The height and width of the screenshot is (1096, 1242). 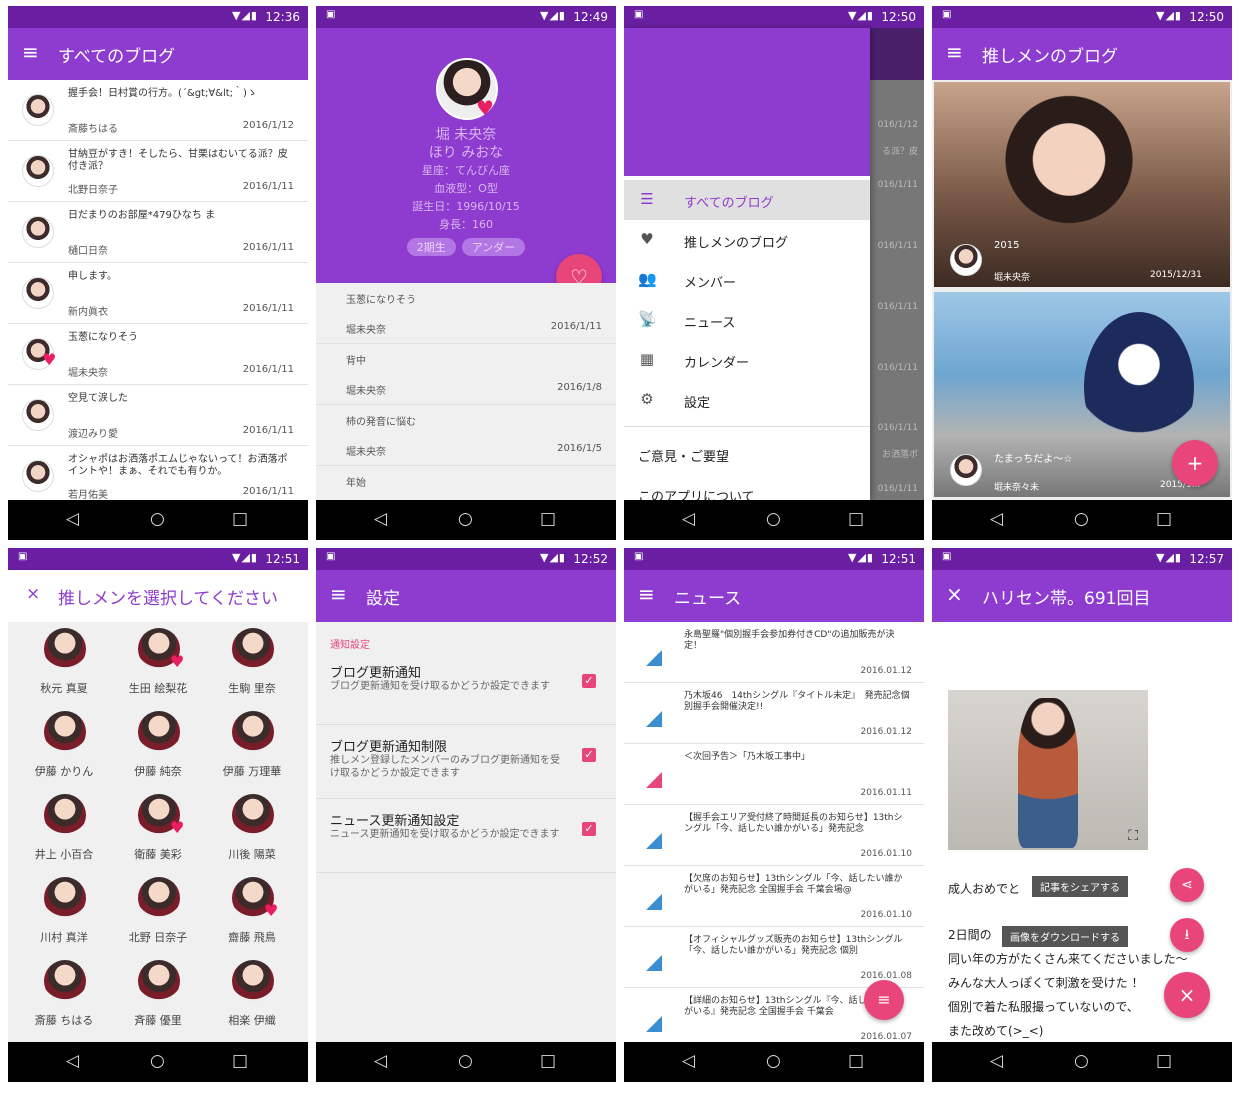 I want to click on fullscreen-icon: ⛶, so click(x=1133, y=836).